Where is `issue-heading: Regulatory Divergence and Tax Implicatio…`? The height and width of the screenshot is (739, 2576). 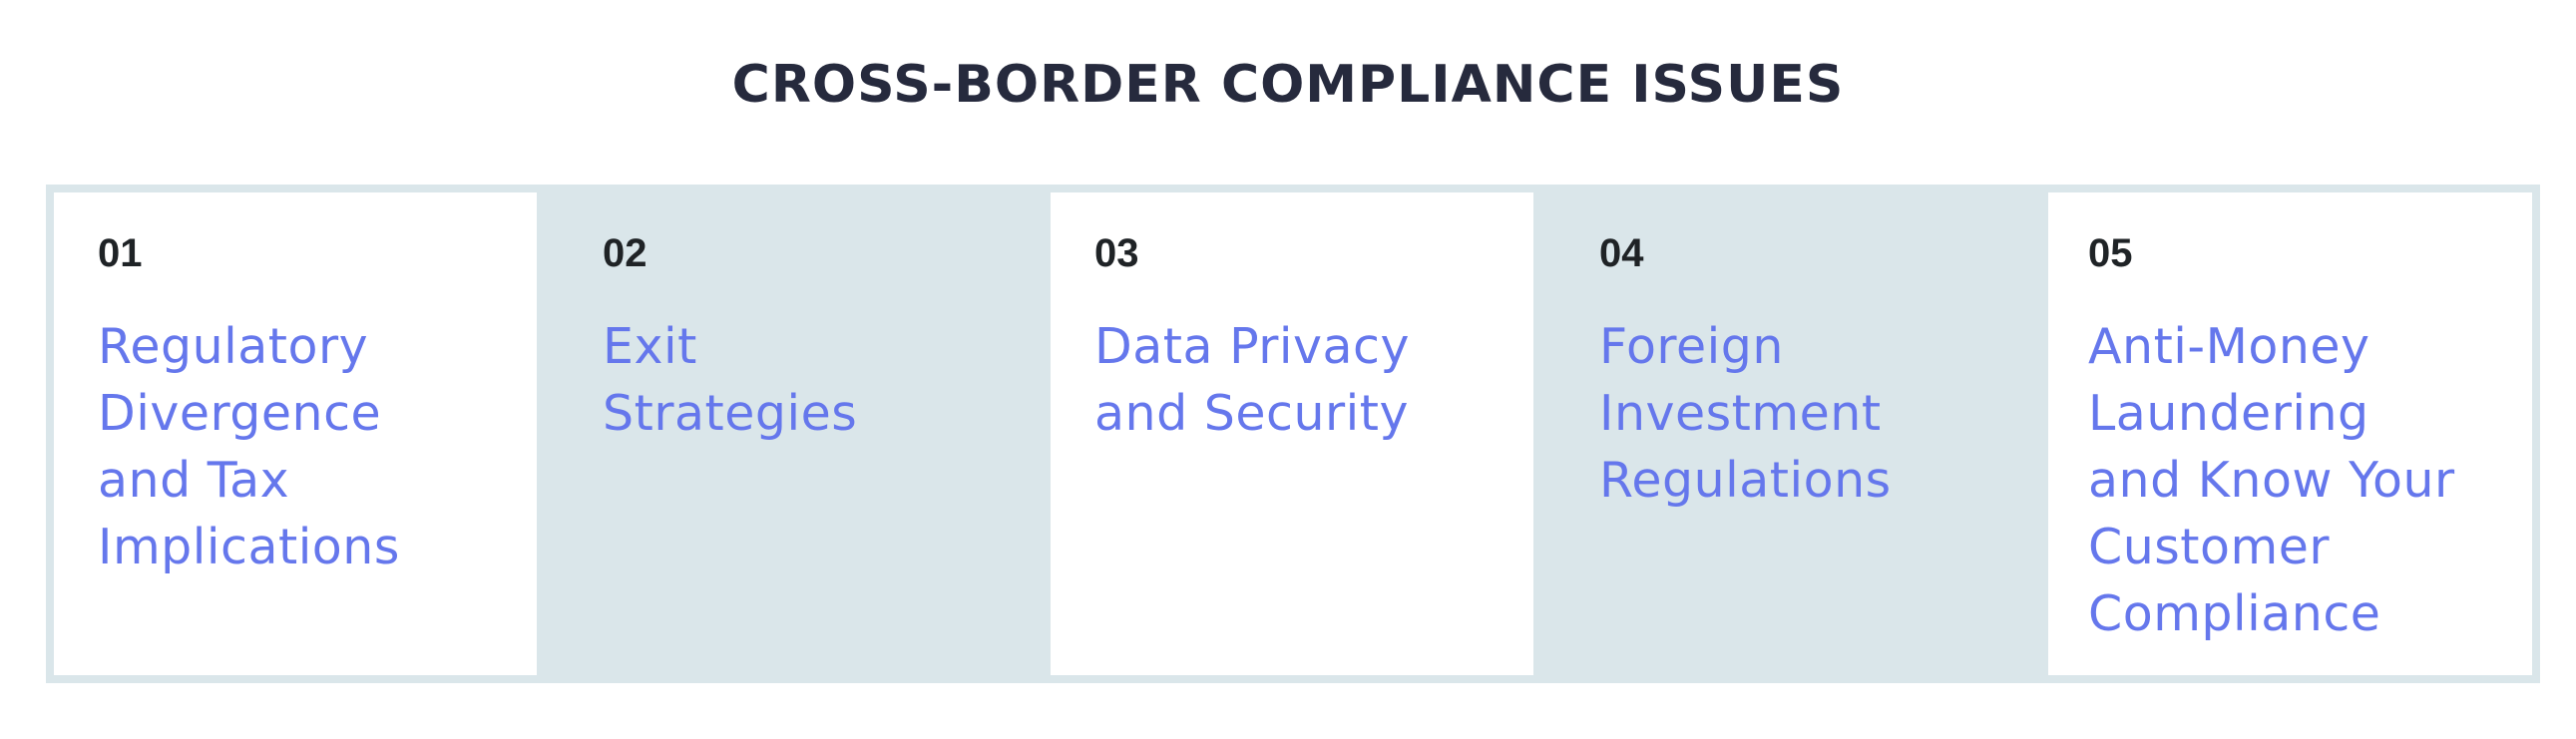
issue-heading: Regulatory Divergence and Tax Implicatio… is located at coordinates (249, 446).